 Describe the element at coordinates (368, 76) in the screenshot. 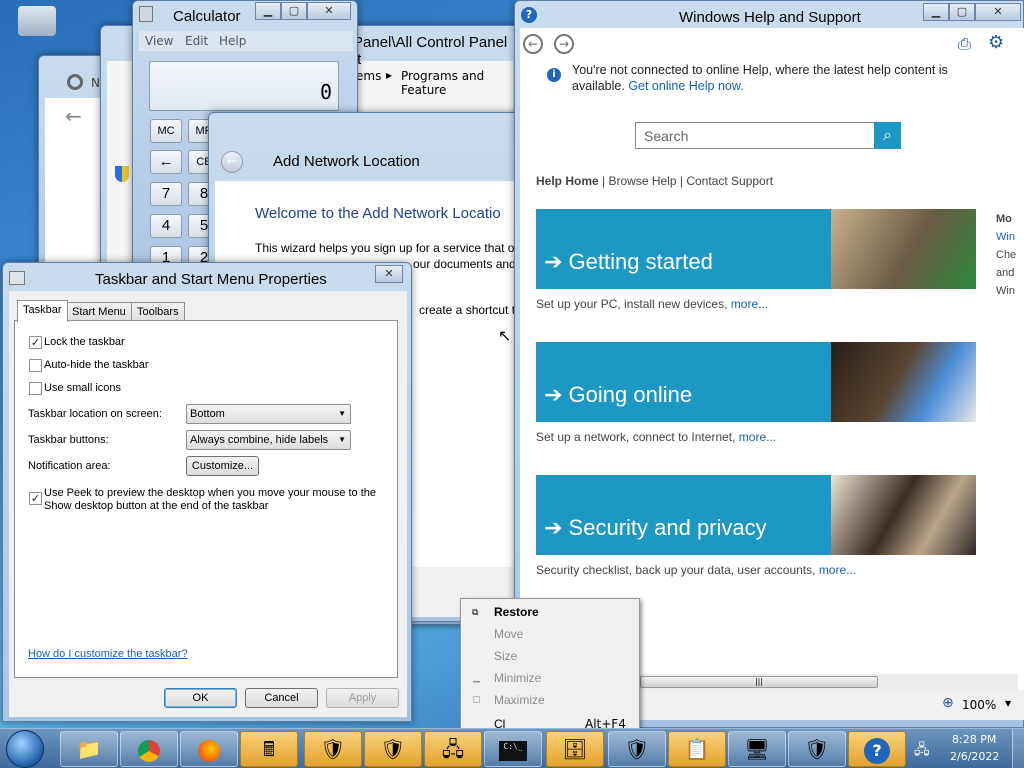

I see `breadcrumb-item: ems` at that location.